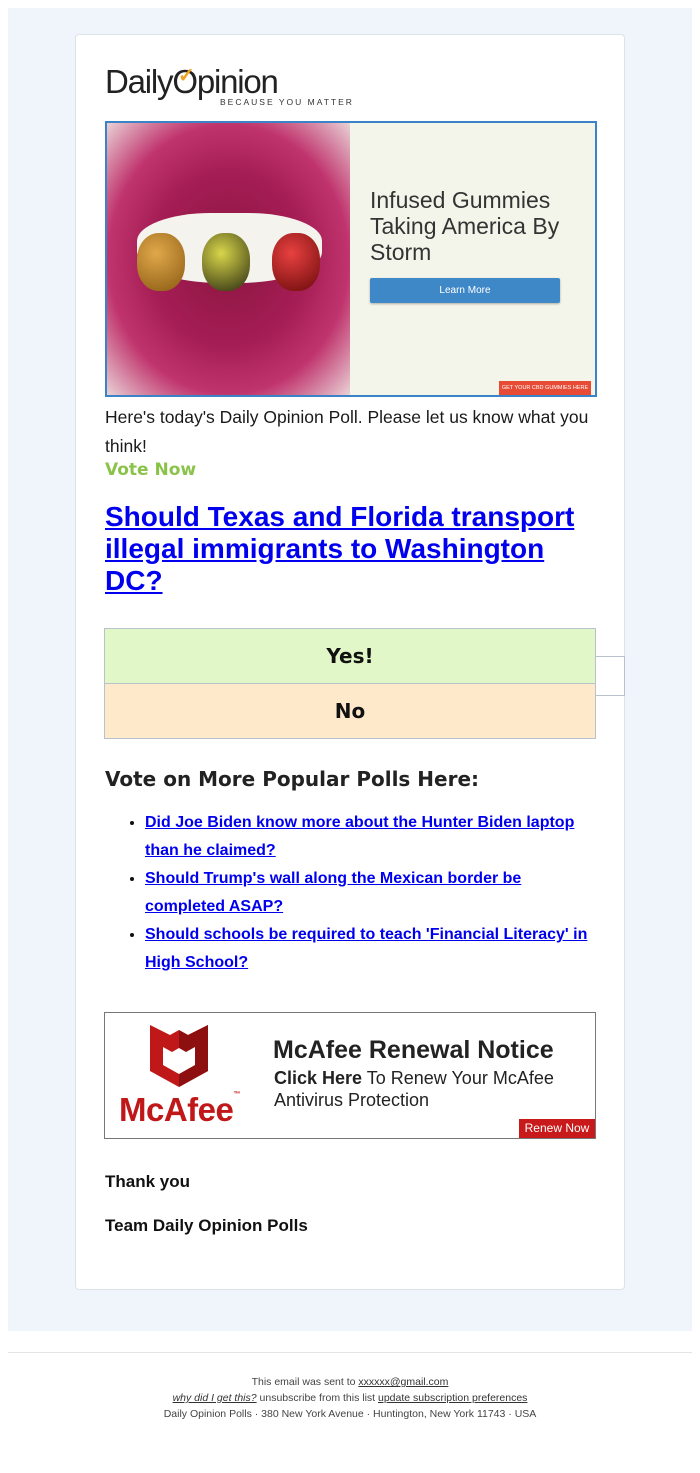  What do you see at coordinates (403, 1382) in the screenshot?
I see `recipient-email-link: xxxxxx@gmail.com` at bounding box center [403, 1382].